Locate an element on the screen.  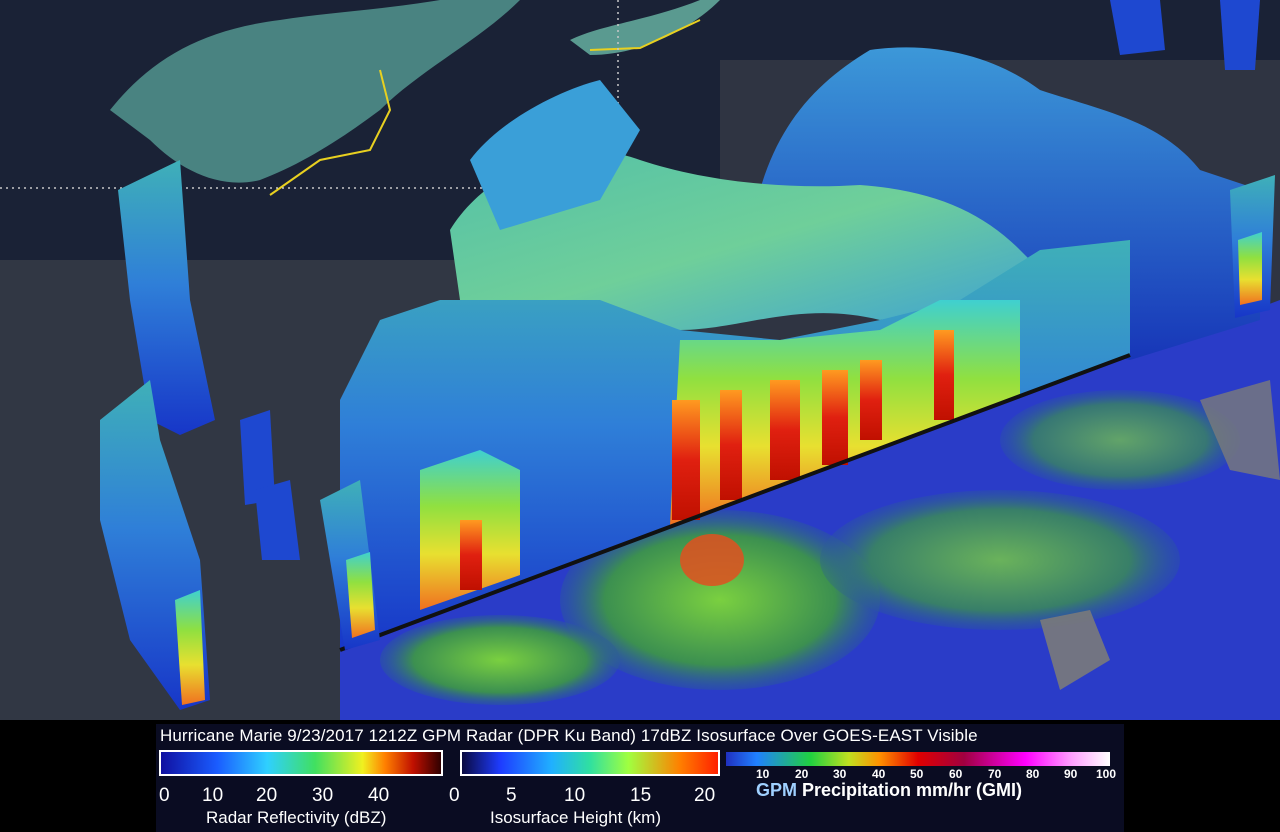
precip-tick-40: 40 is located at coordinates (879, 774).